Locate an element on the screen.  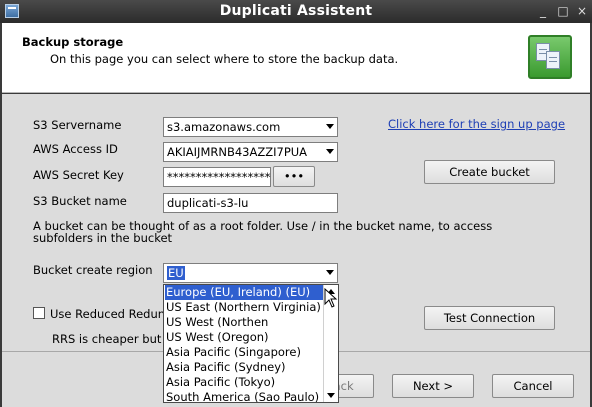
title-bar: Duplicati Assistent _ □ × is located at coordinates (296, 11).